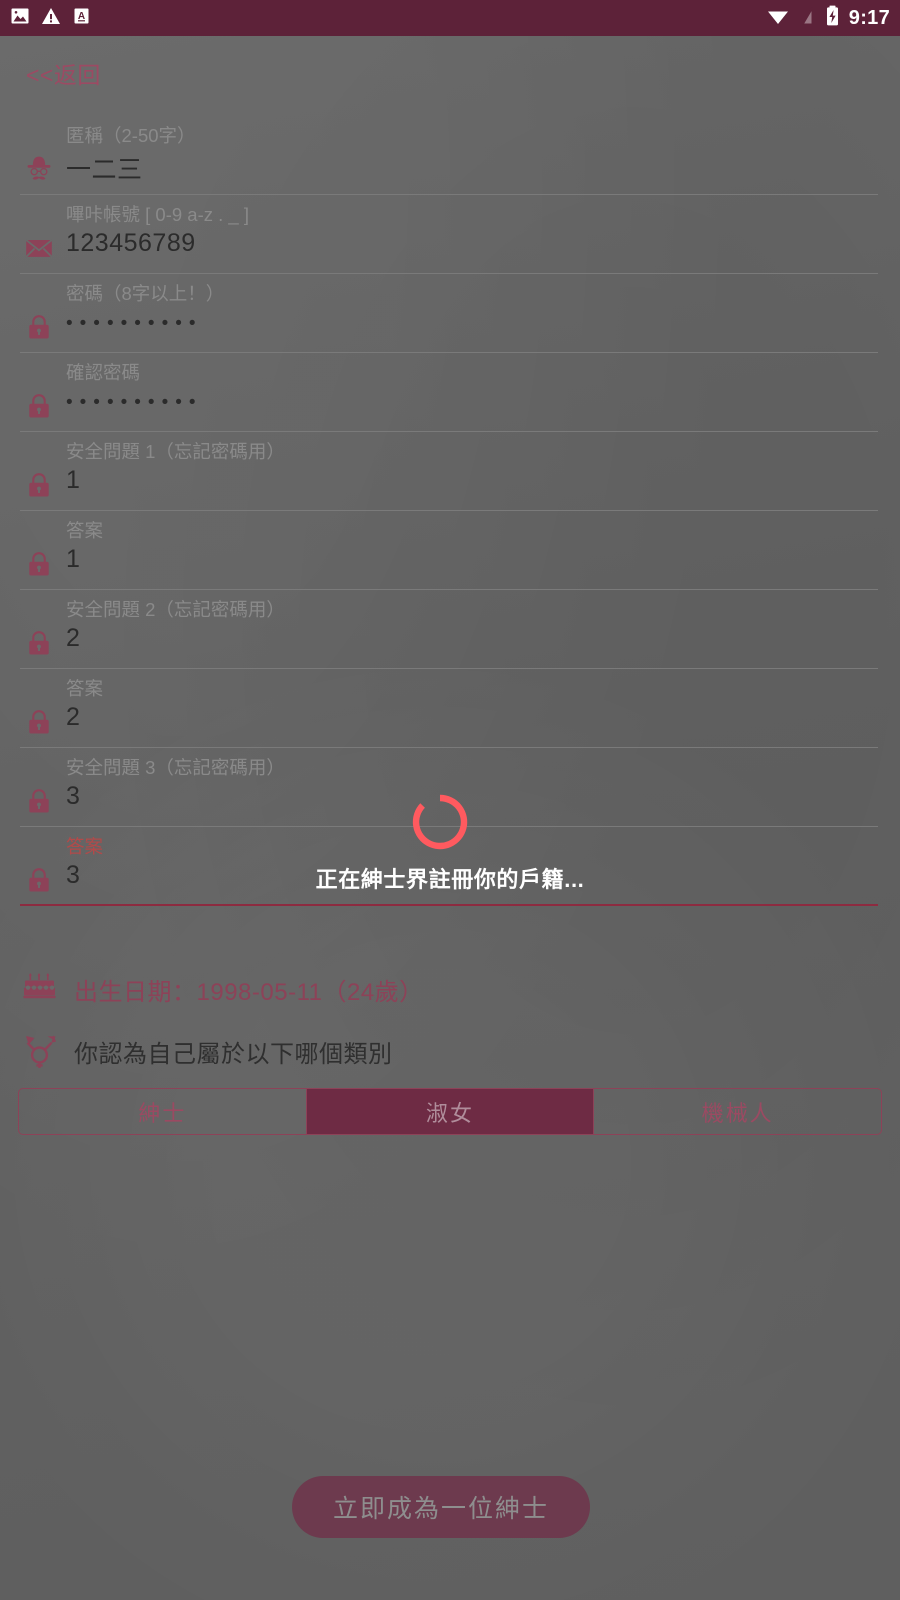 The image size is (900, 1600). Describe the element at coordinates (449, 629) in the screenshot. I see `field-row-security-question-2: 安全問題 2（忘記密碼用） 2` at that location.